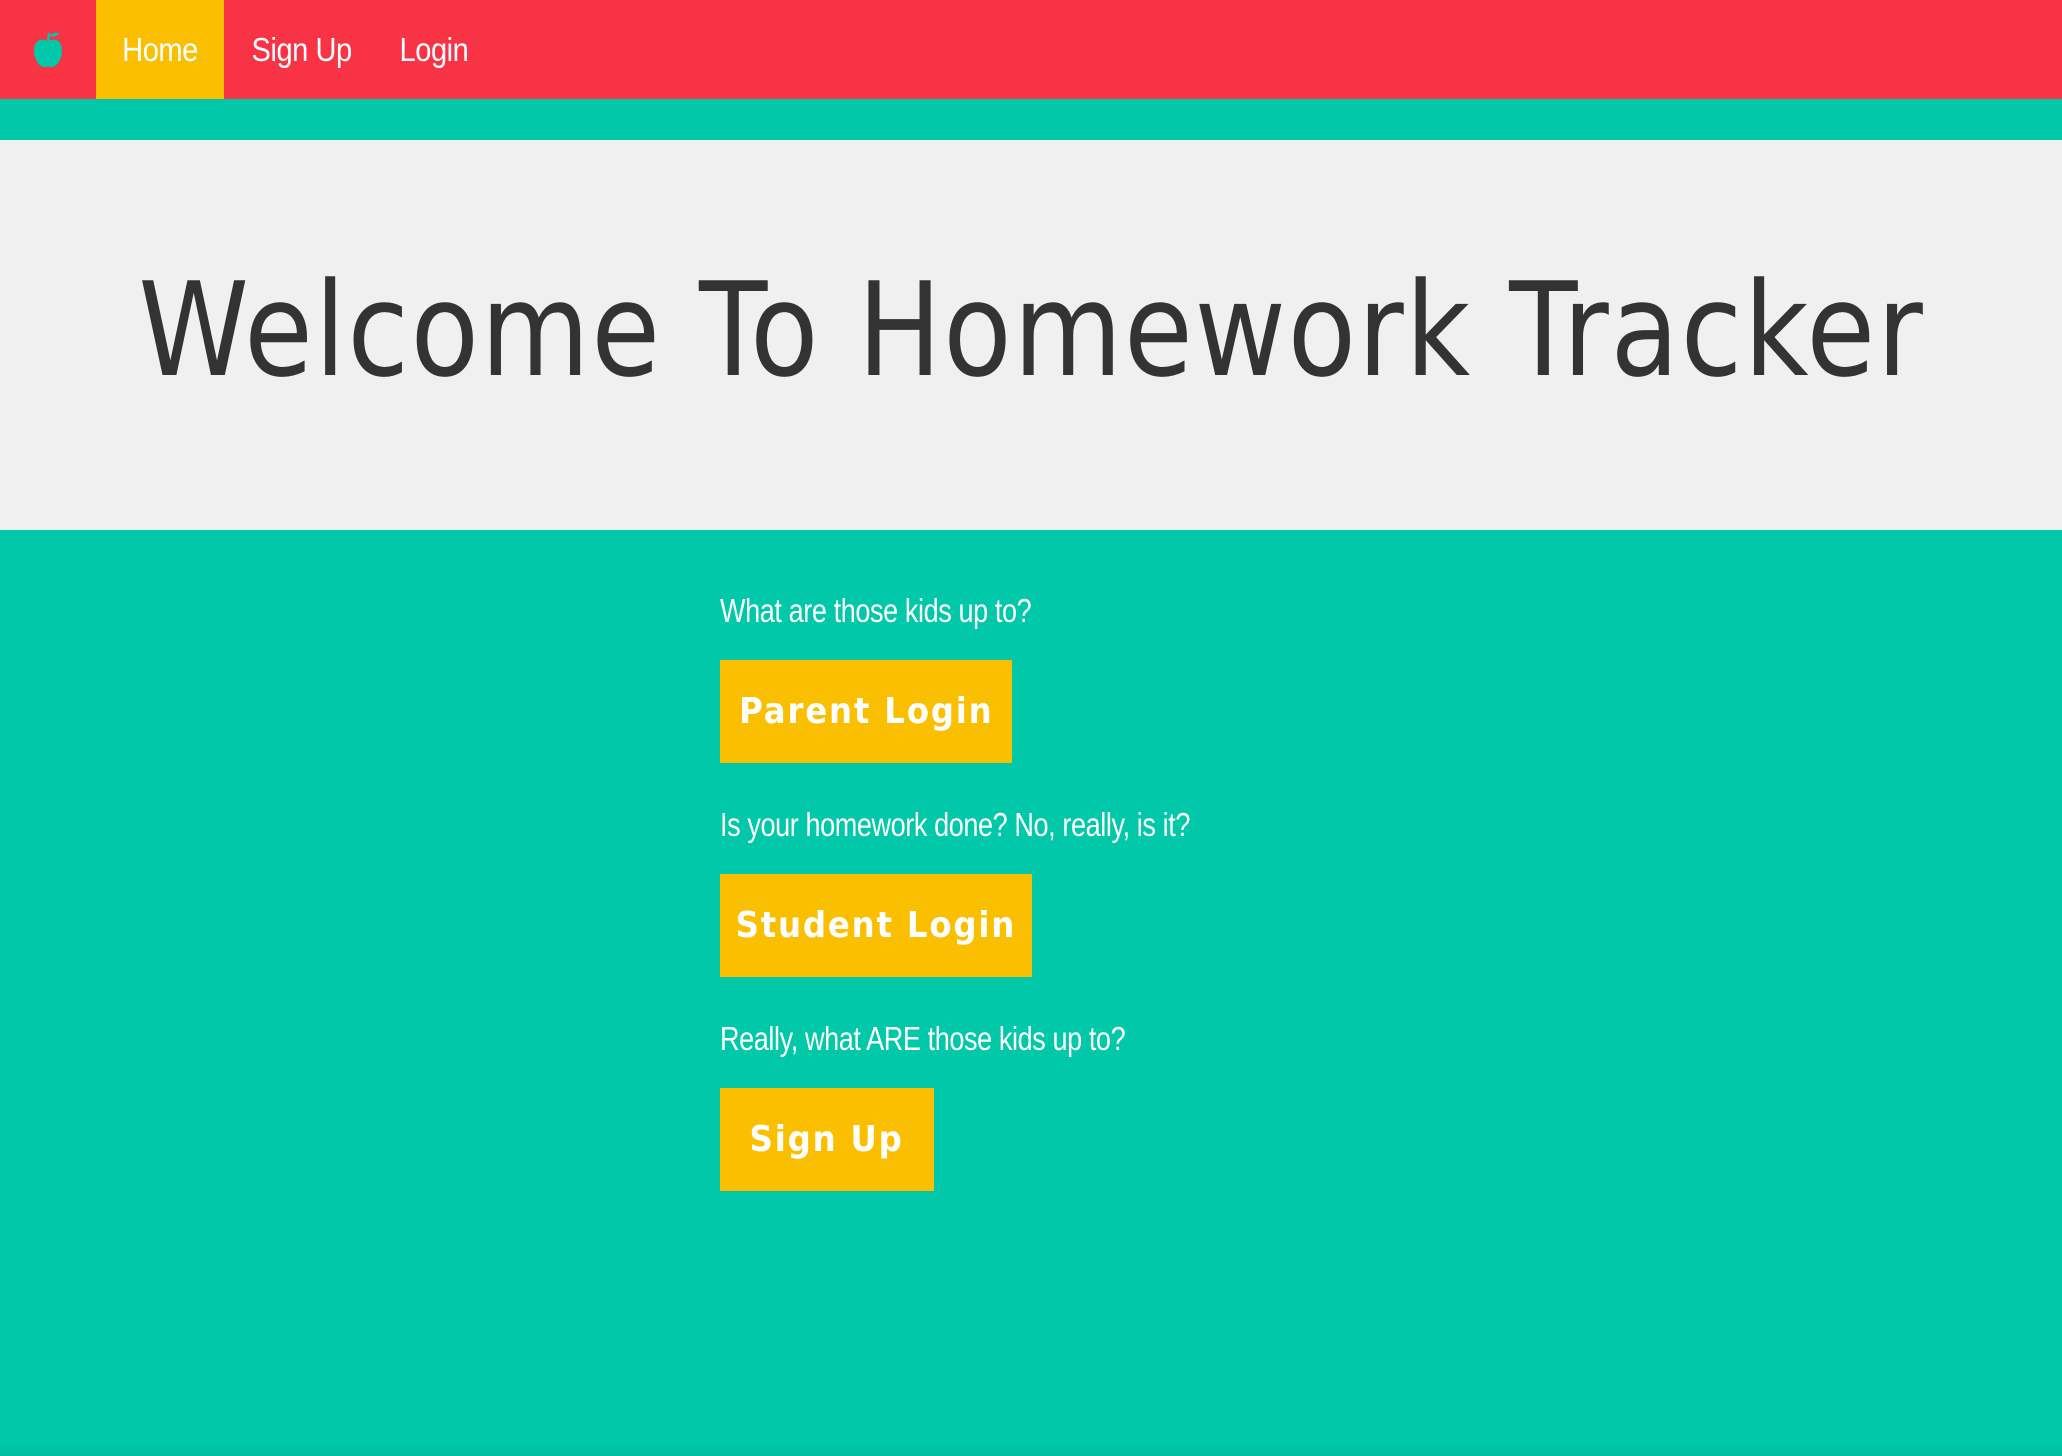 The height and width of the screenshot is (1456, 2062). I want to click on student-login-button: Student Login, so click(876, 925).